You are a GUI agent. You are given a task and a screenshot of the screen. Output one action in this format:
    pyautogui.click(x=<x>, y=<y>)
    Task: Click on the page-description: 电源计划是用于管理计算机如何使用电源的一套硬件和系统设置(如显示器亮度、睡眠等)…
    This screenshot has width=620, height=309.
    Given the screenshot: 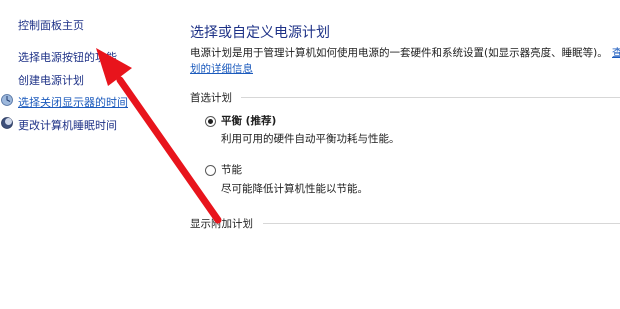 What is the action you would take?
    pyautogui.click(x=399, y=53)
    